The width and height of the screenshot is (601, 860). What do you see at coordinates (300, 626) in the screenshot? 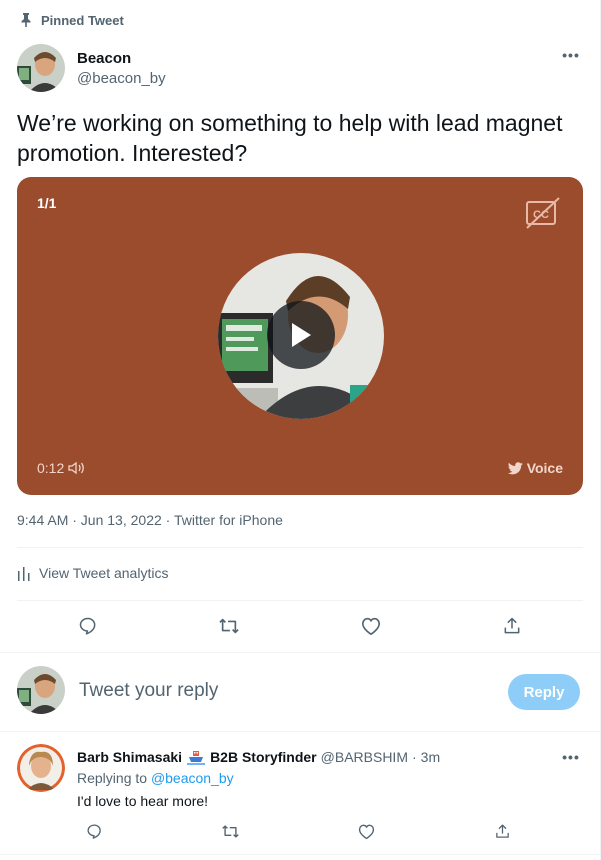
I see `tweet-actions` at bounding box center [300, 626].